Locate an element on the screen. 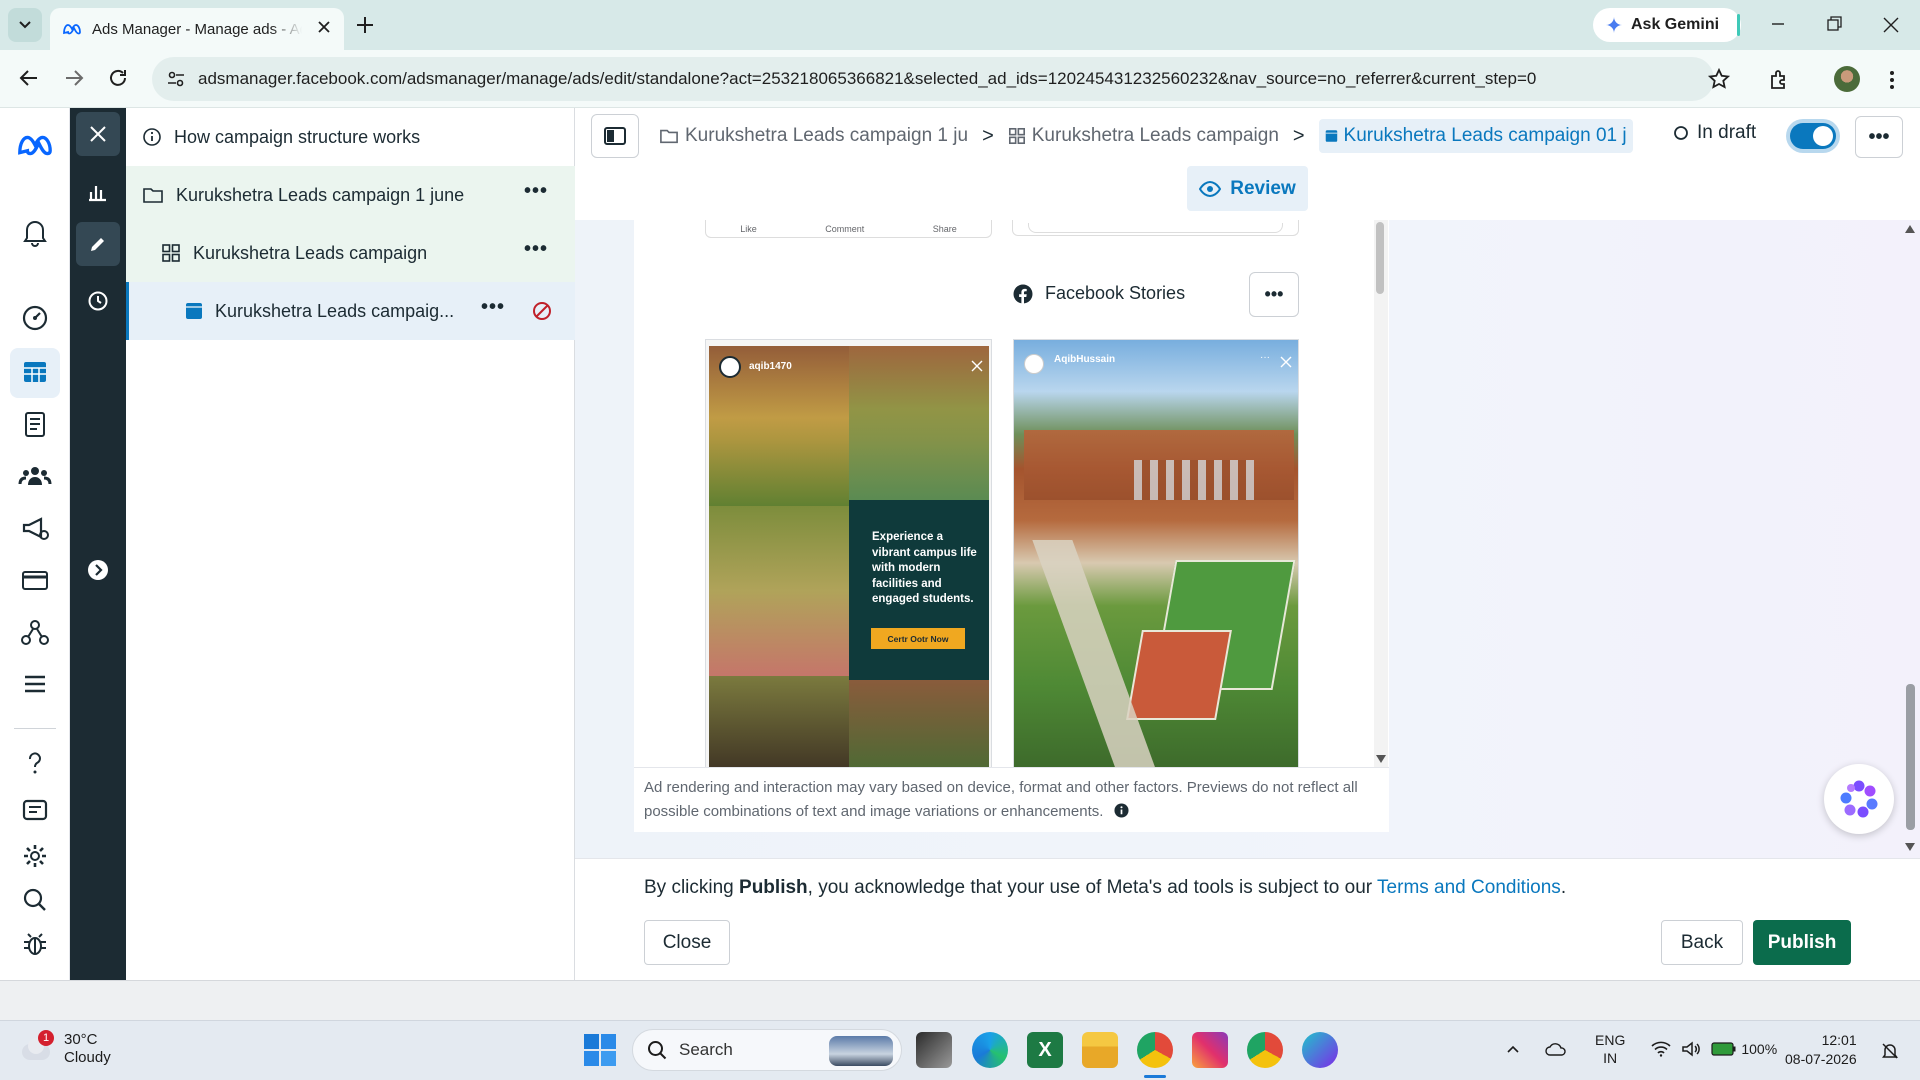  breadcrumb-campaign: Kurukshetra Leads campaign 1 ju is located at coordinates (813, 136).